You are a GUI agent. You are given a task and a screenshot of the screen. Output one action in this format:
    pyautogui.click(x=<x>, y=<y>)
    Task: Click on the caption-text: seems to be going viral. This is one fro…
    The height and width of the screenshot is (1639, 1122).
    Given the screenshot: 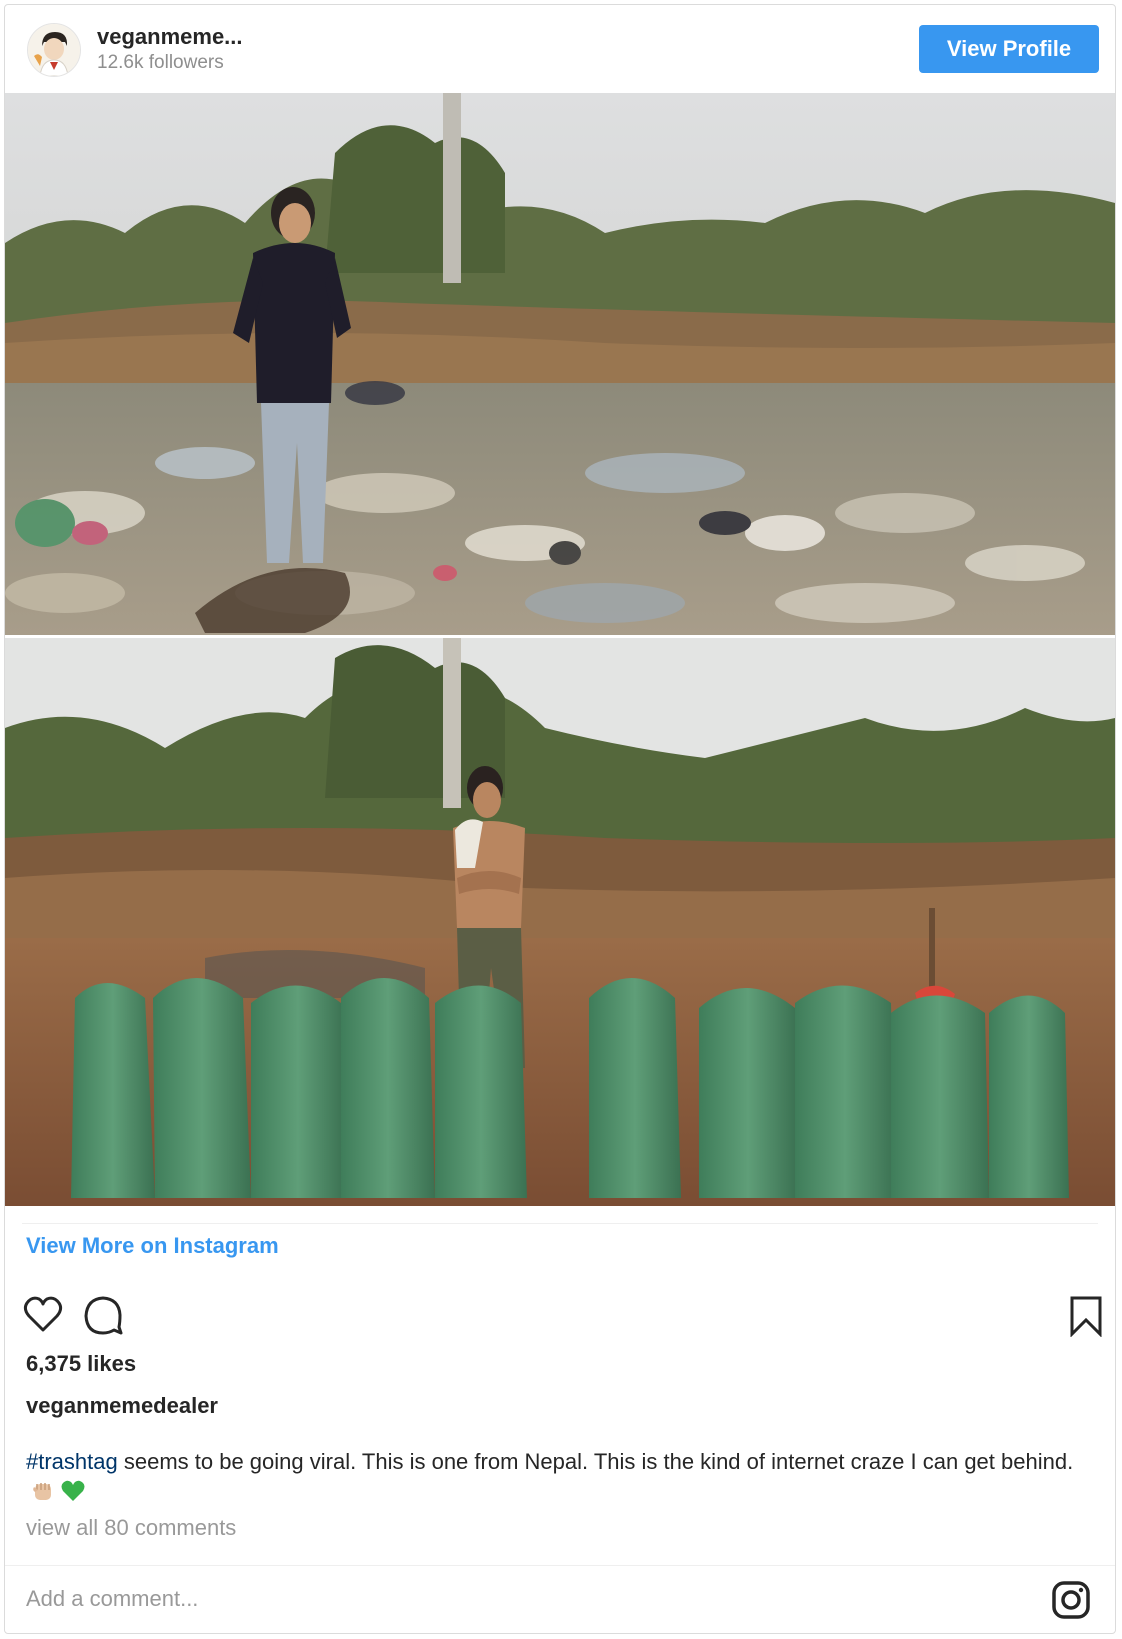 What is the action you would take?
    pyautogui.click(x=595, y=1461)
    